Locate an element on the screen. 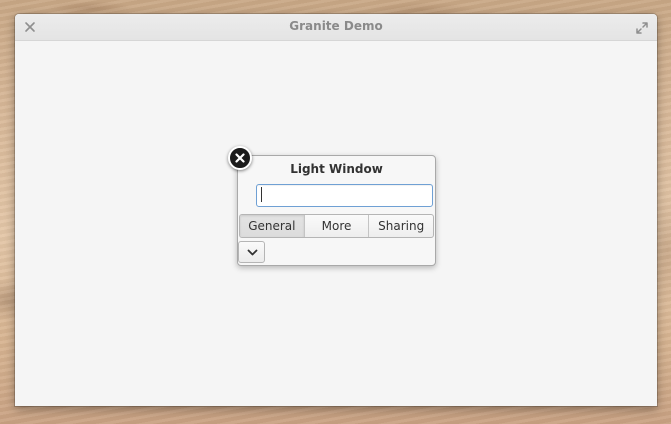  text-entry is located at coordinates (344, 195).